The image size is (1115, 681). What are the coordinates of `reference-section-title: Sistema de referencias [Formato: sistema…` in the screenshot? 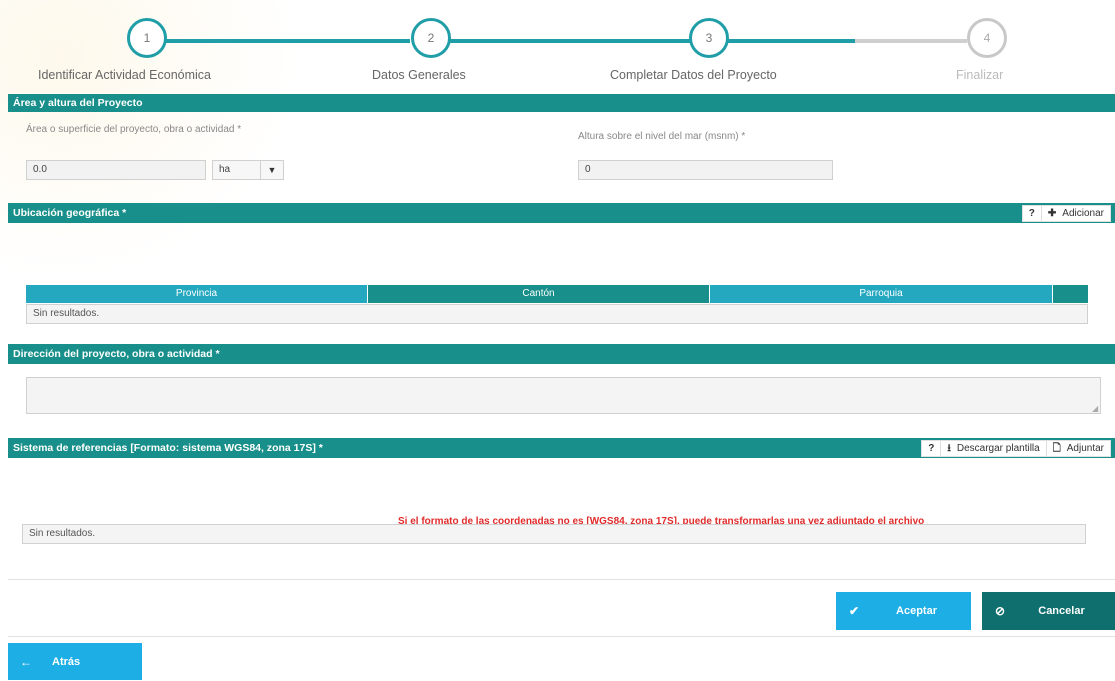 It's located at (168, 448).